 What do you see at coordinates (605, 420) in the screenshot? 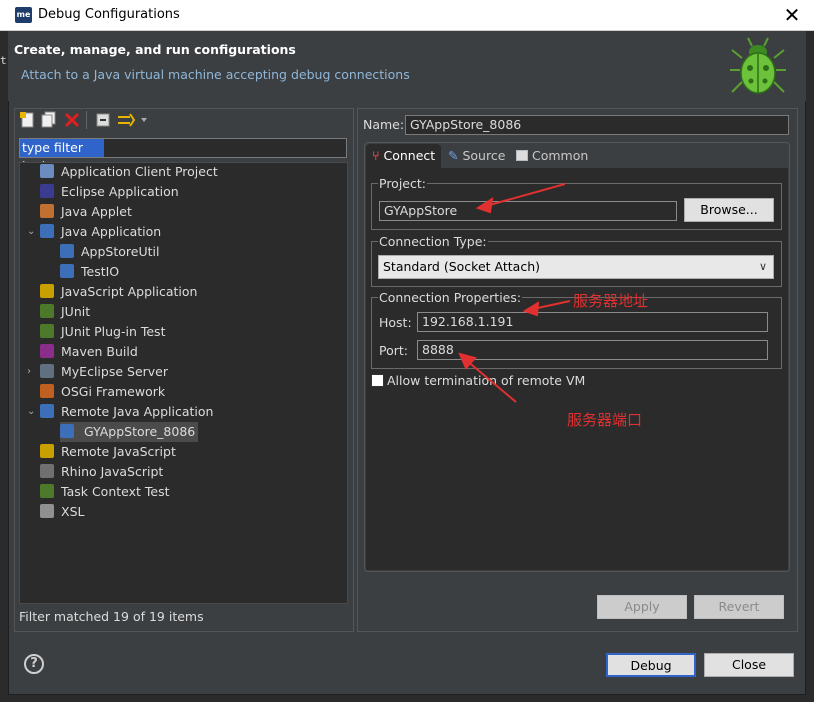
I see `port-annotation: 服务器端口` at bounding box center [605, 420].